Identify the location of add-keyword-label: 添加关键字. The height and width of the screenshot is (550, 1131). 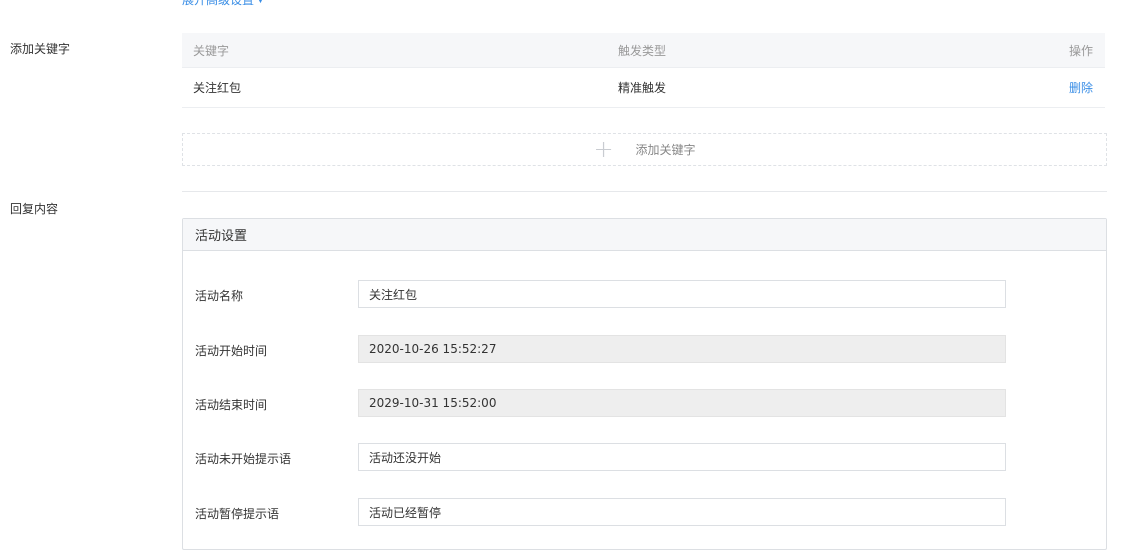
(665, 150).